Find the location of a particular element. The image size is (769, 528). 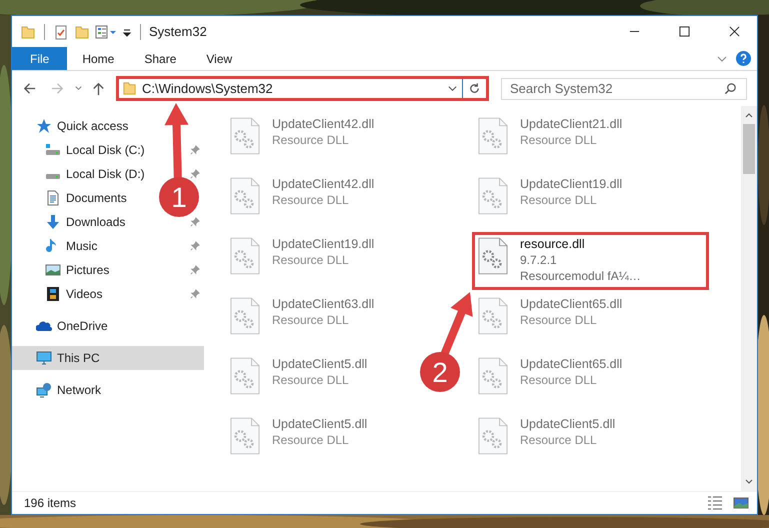

back-arrow-icon is located at coordinates (29, 88).